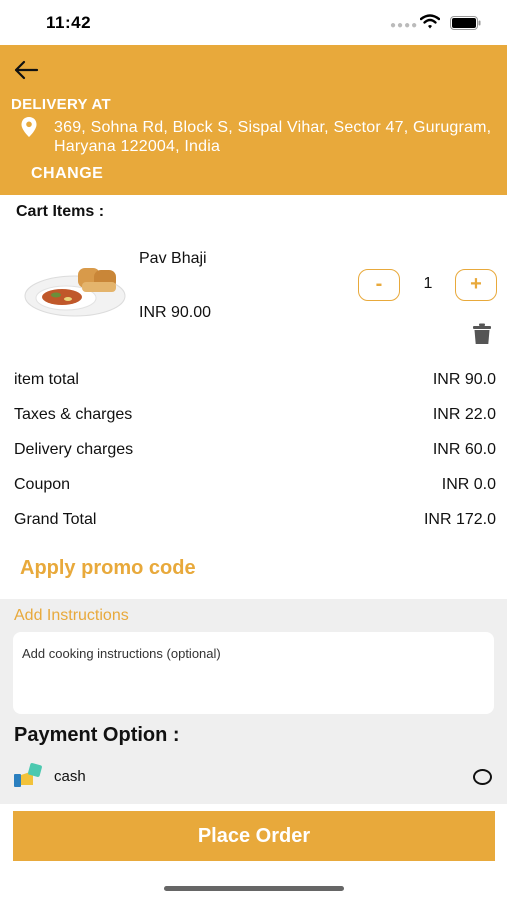  Describe the element at coordinates (60, 211) in the screenshot. I see `cart-items-title: Cart Items :` at that location.